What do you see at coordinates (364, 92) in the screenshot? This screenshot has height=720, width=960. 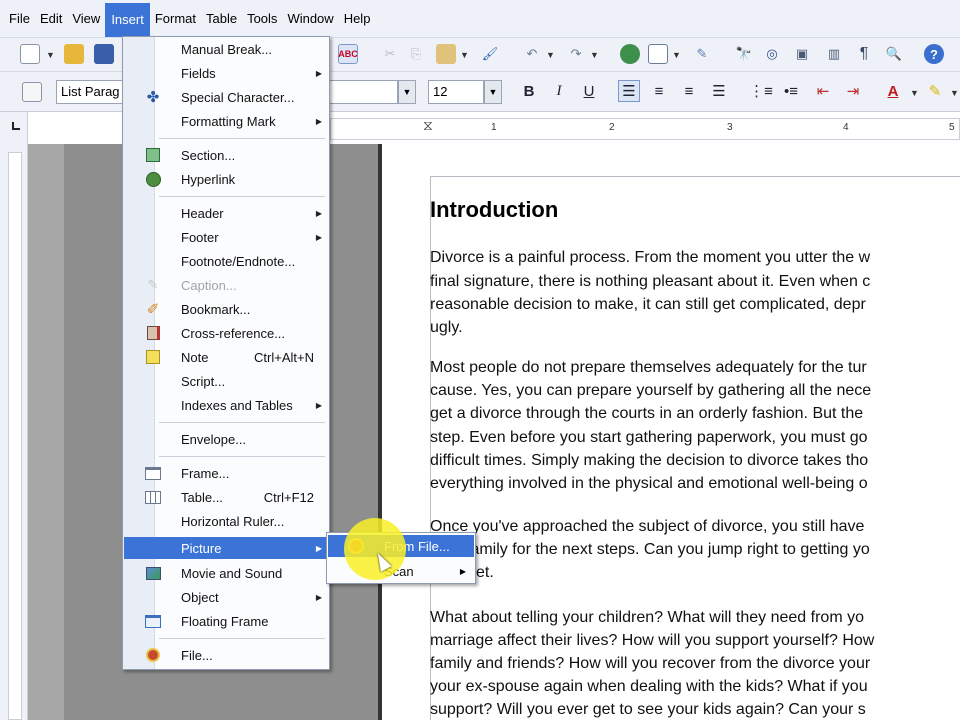 I see `font-name-combo` at bounding box center [364, 92].